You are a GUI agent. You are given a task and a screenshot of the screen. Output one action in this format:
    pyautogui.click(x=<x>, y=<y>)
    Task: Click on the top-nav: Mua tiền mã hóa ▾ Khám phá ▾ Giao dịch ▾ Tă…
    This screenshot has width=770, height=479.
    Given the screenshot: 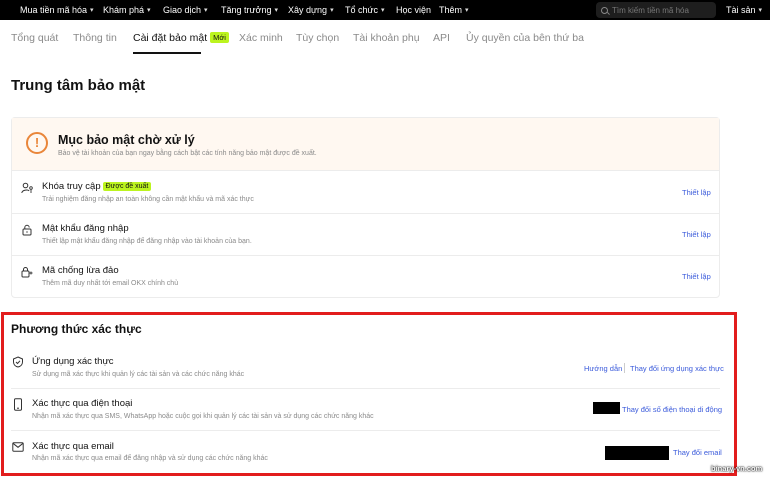 What is the action you would take?
    pyautogui.click(x=385, y=10)
    